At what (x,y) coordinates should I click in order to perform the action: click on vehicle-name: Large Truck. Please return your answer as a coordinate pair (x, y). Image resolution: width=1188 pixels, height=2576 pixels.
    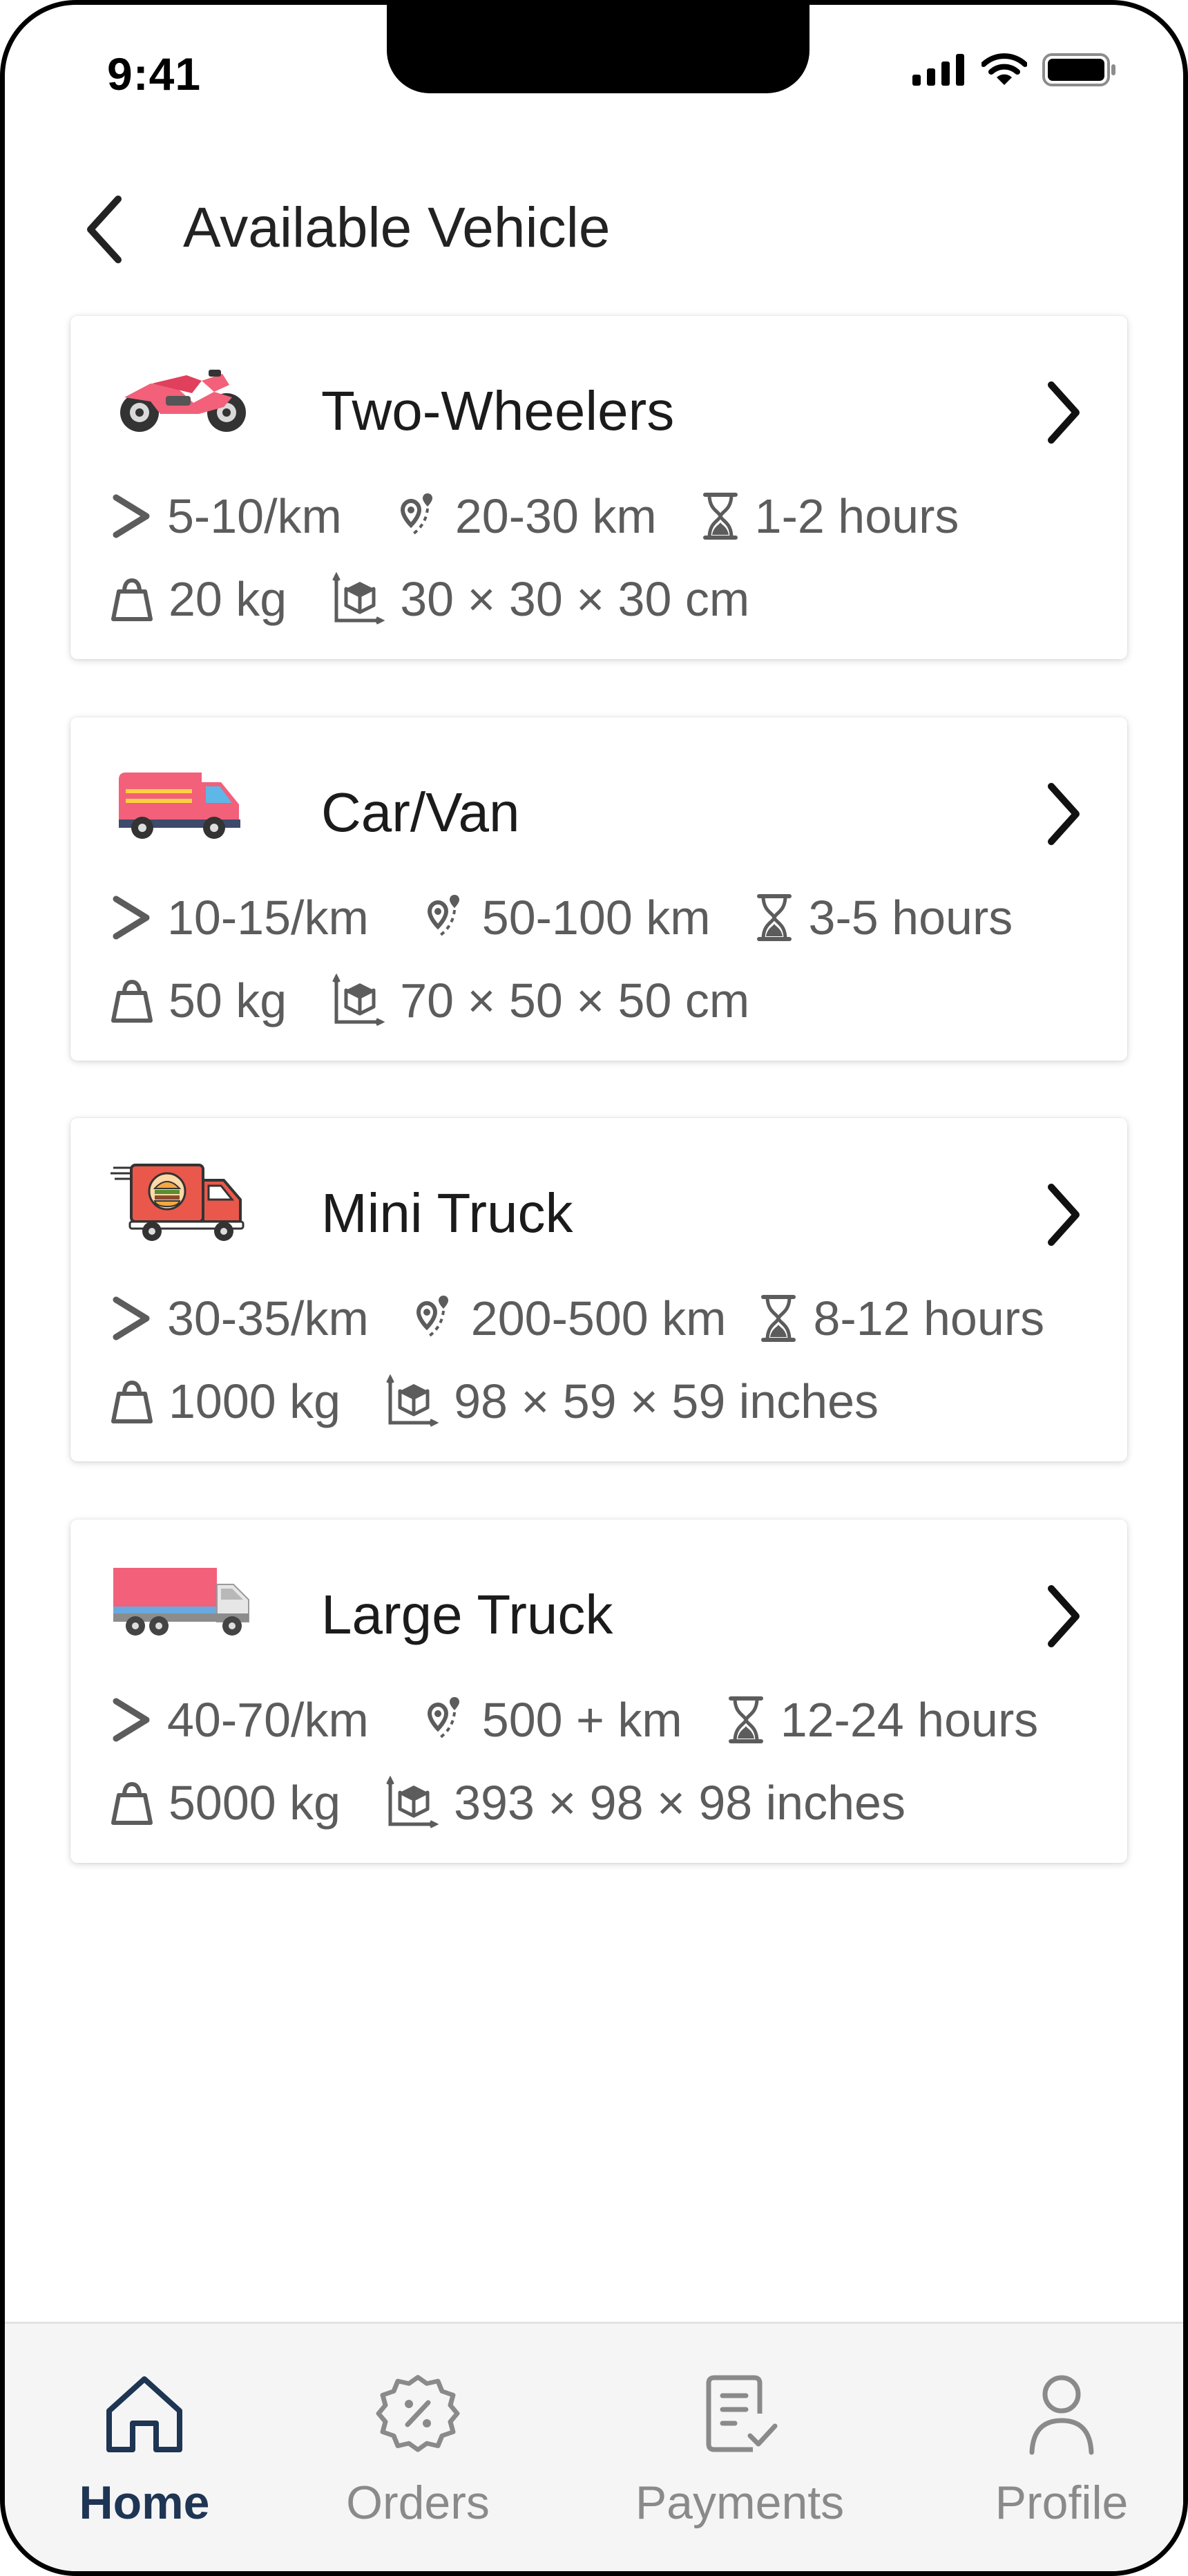
    Looking at the image, I should click on (467, 1614).